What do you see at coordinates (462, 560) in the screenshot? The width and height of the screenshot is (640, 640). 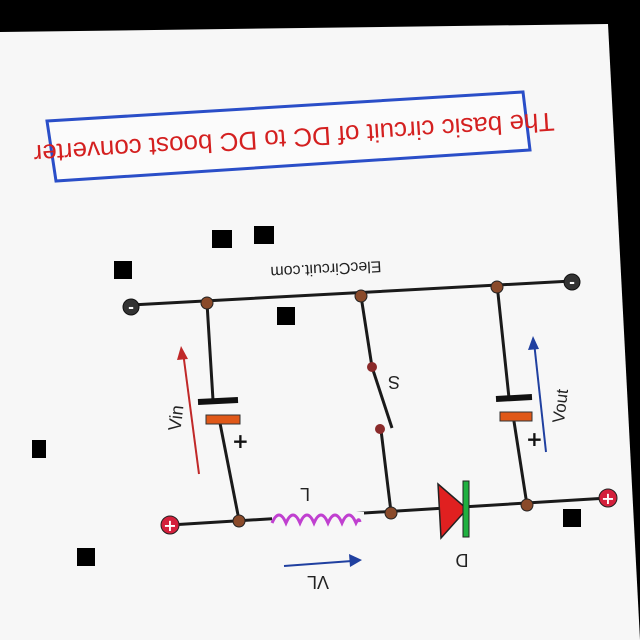 I see `diode-label: D` at bounding box center [462, 560].